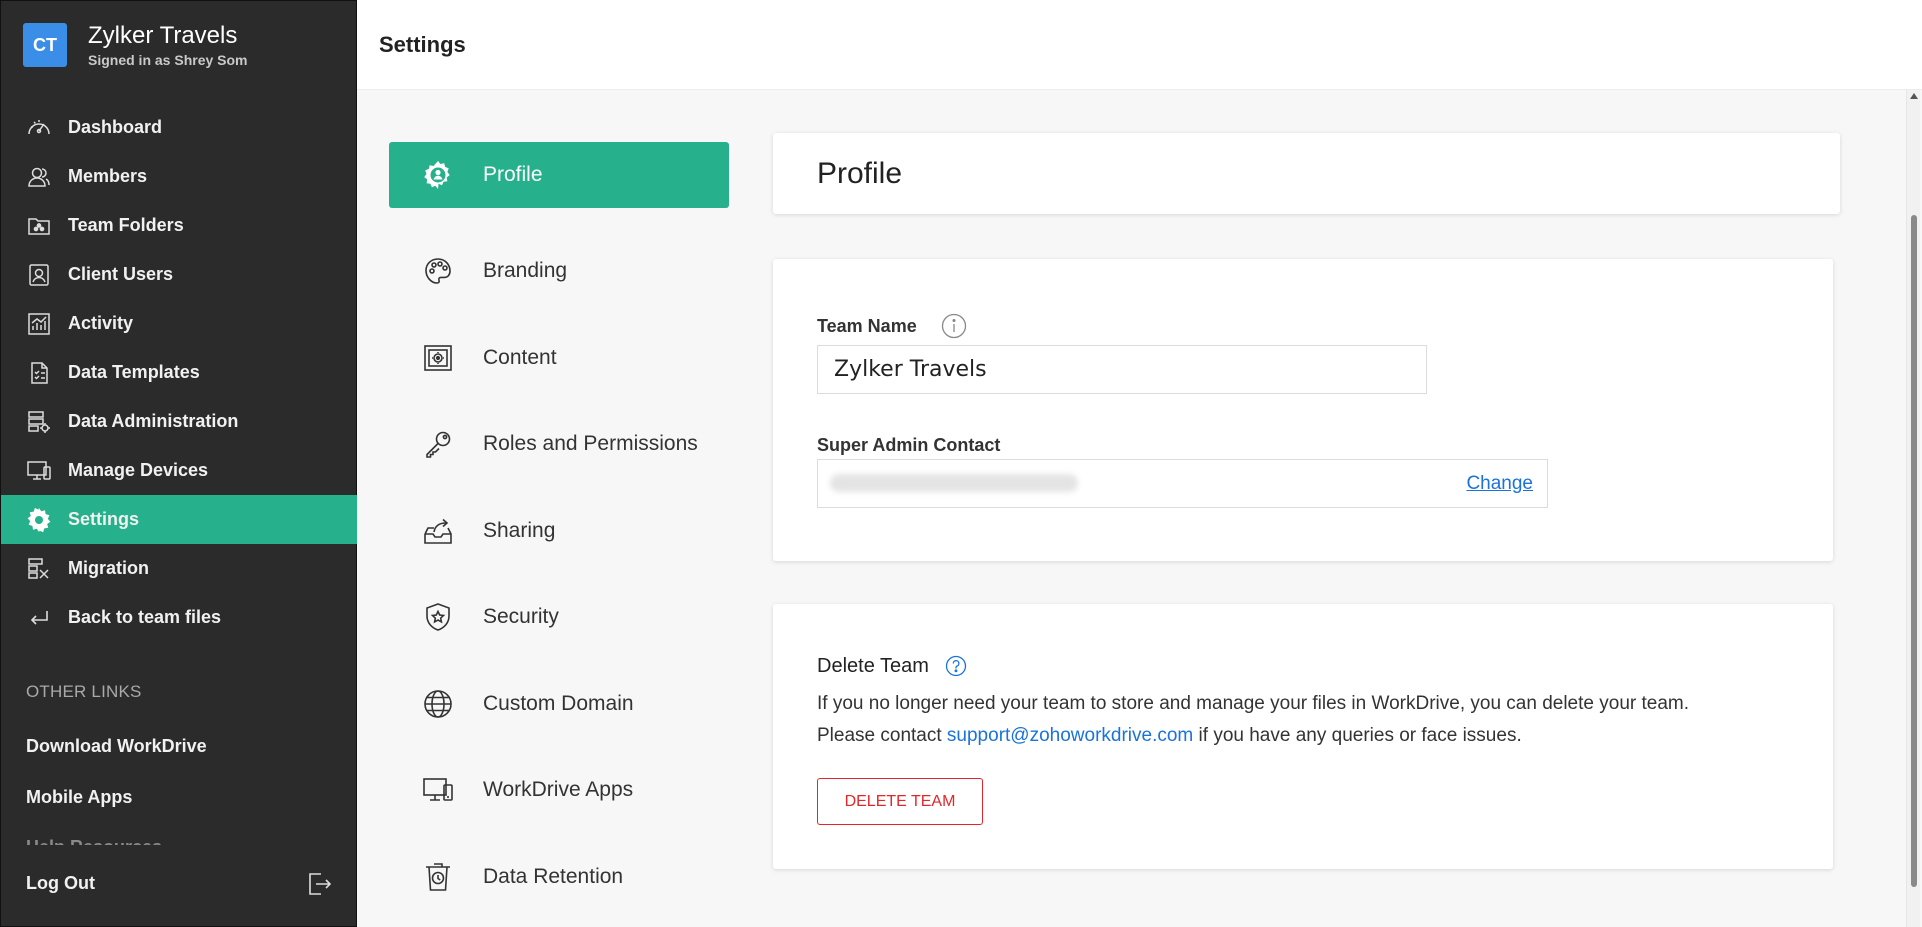  Describe the element at coordinates (108, 568) in the screenshot. I see `sidebar-item-label: Migration` at that location.